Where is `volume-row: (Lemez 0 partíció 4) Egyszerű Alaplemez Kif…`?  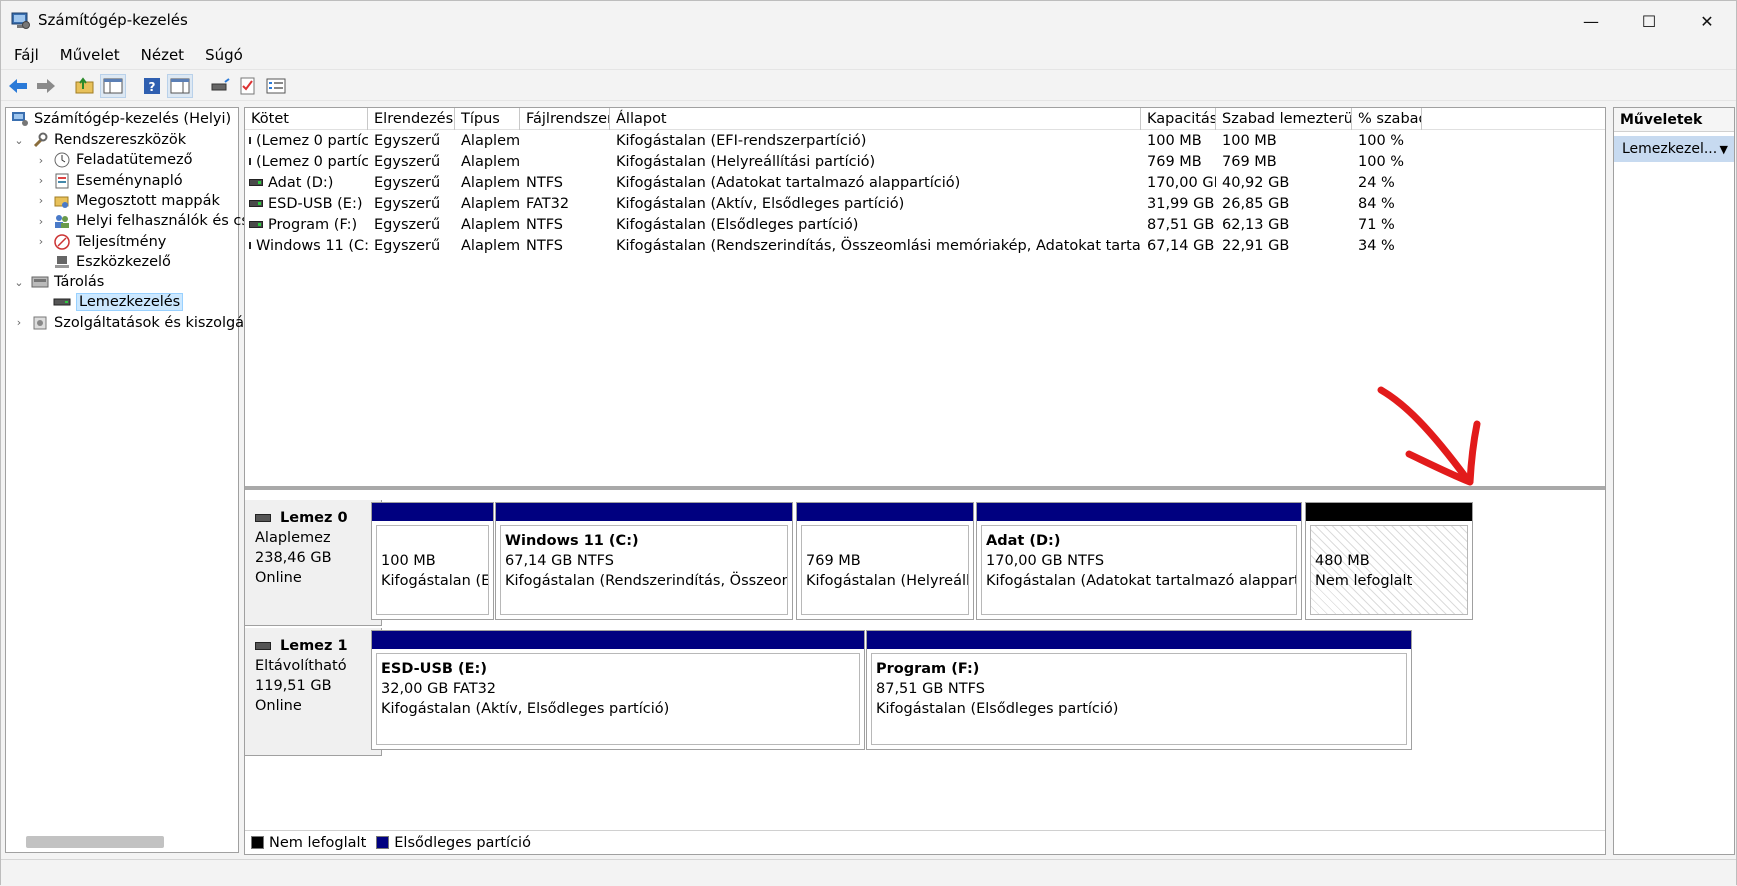 volume-row: (Lemez 0 partíció 4) Egyszerű Alaplemez Kif… is located at coordinates (925, 161).